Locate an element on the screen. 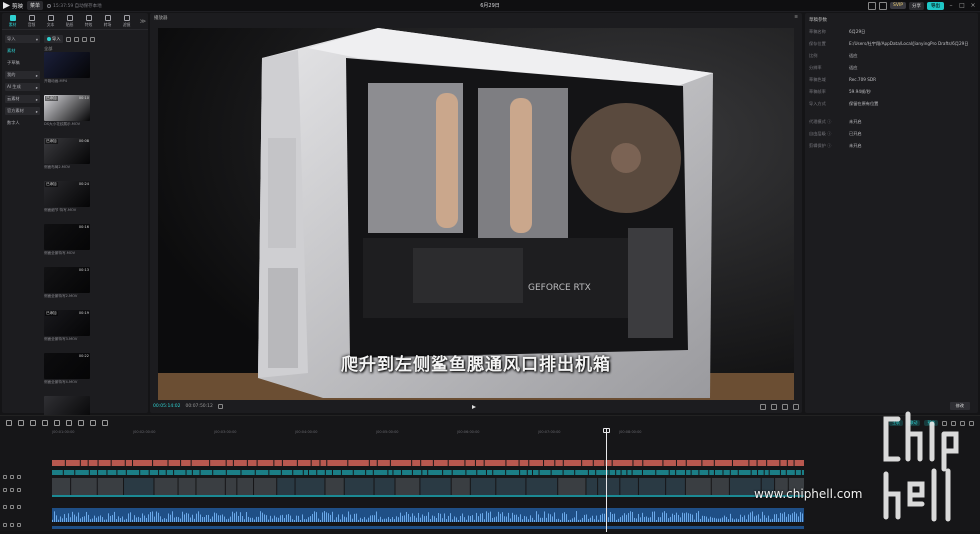  delete-icon is located at coordinates (81, 423).